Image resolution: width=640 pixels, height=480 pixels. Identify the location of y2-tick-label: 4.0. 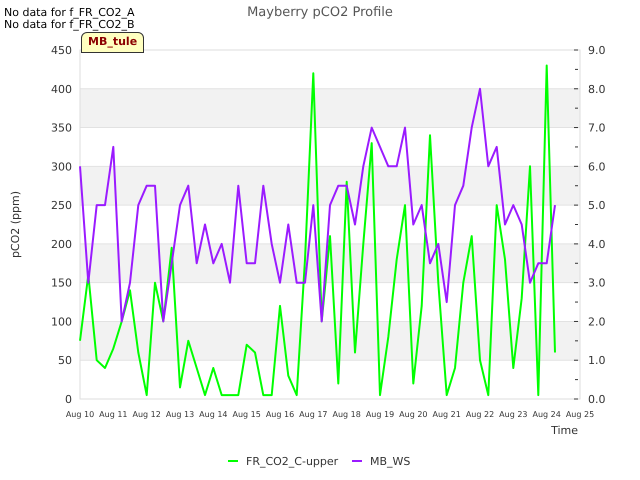
(597, 244).